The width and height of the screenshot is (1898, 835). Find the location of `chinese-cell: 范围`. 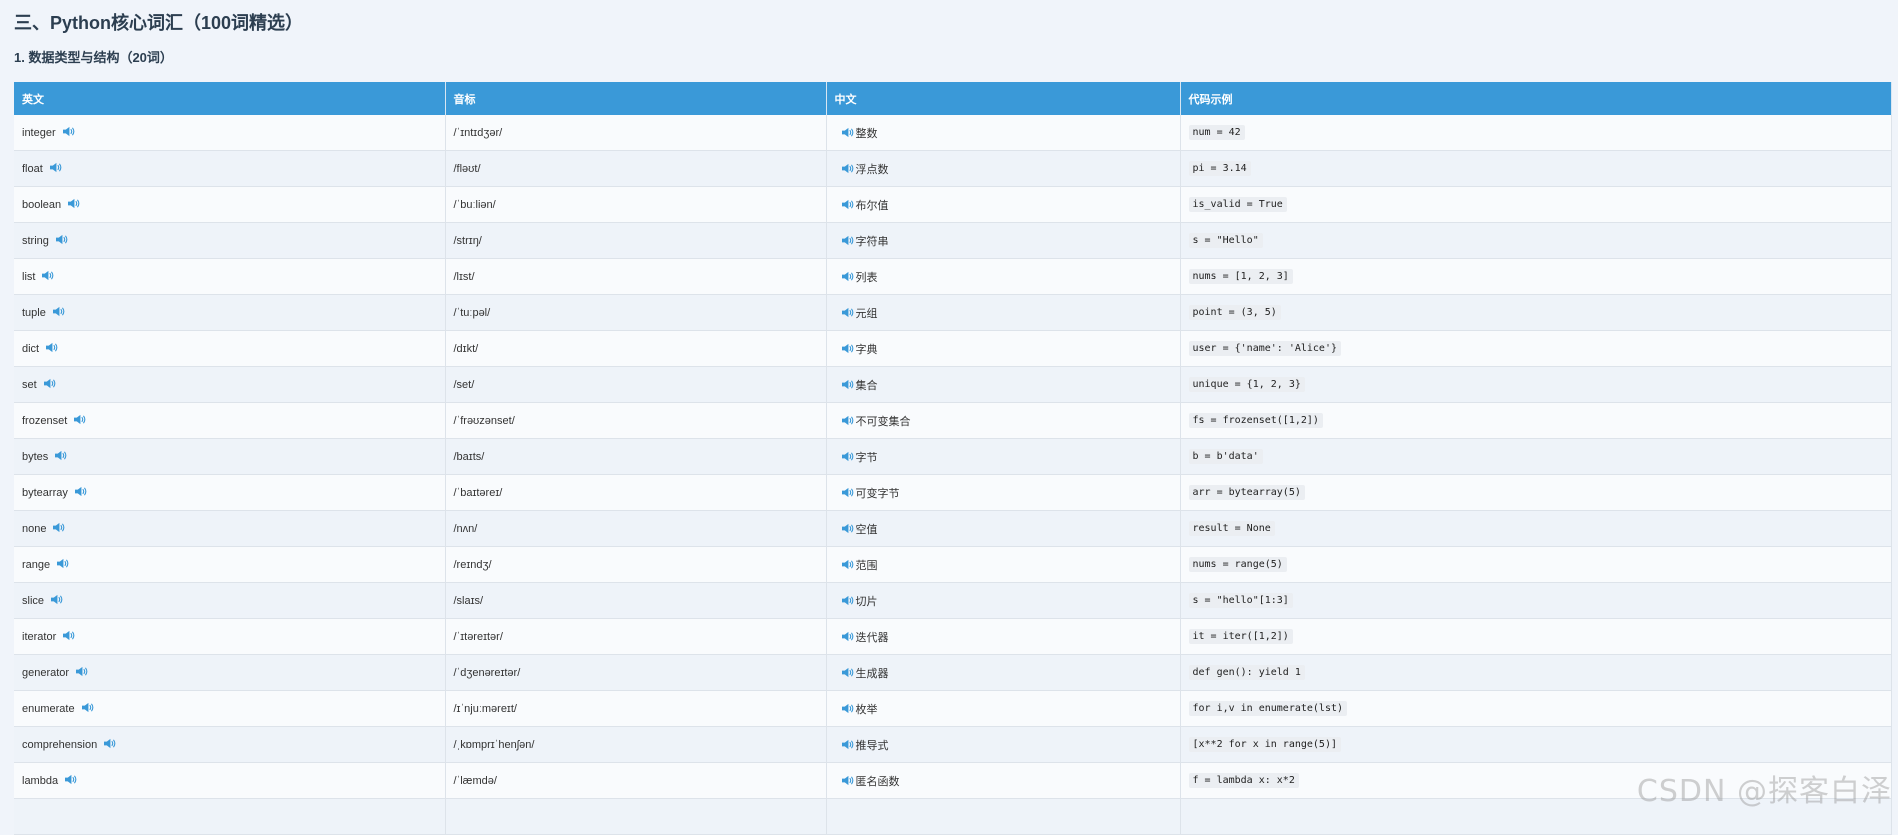

chinese-cell: 范围 is located at coordinates (1003, 564).